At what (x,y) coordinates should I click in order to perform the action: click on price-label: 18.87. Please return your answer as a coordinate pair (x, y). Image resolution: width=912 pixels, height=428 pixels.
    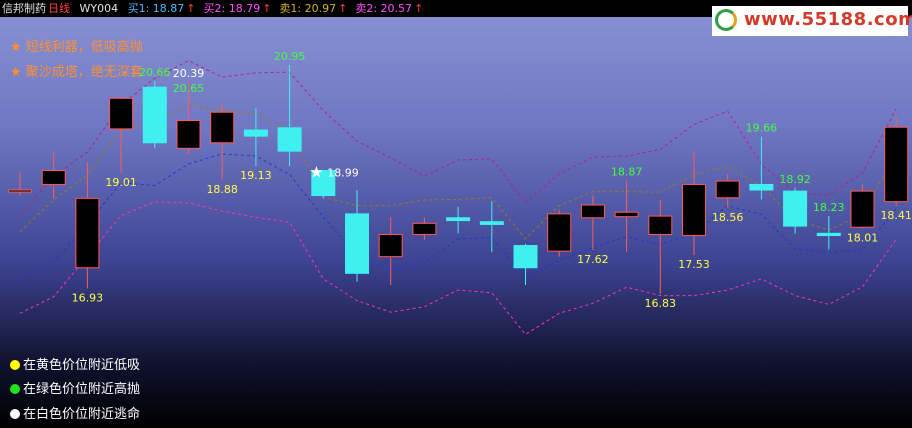
    Looking at the image, I should click on (627, 172).